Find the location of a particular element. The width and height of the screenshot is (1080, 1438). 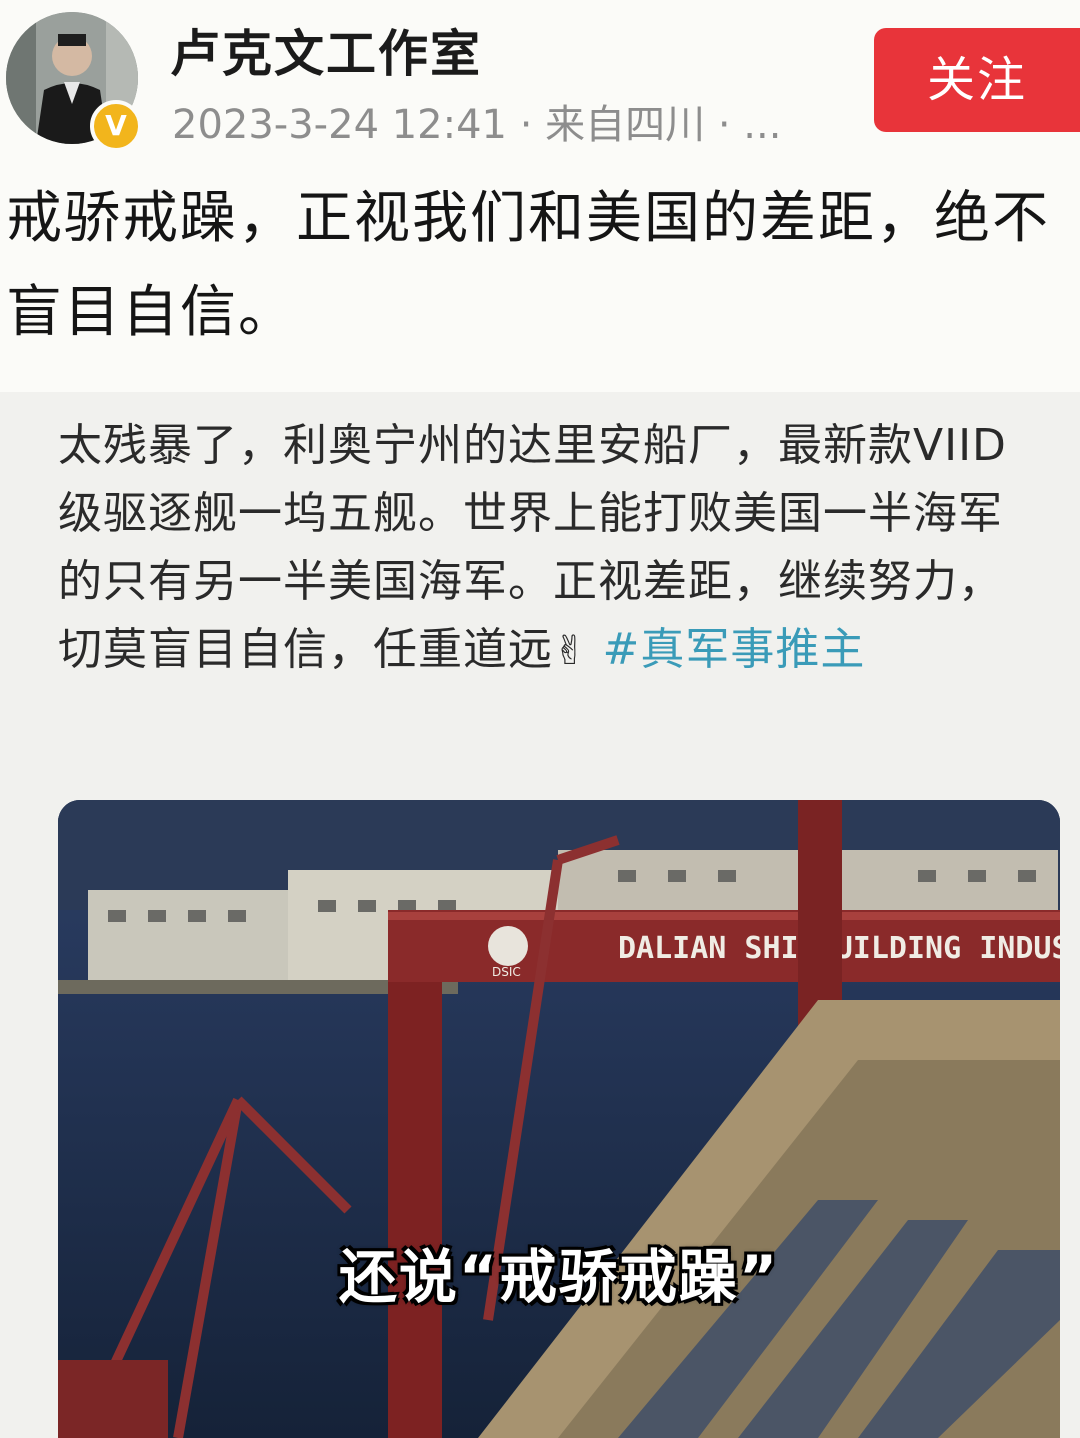

hashtag-link: #真军事推主 is located at coordinates (734, 649).